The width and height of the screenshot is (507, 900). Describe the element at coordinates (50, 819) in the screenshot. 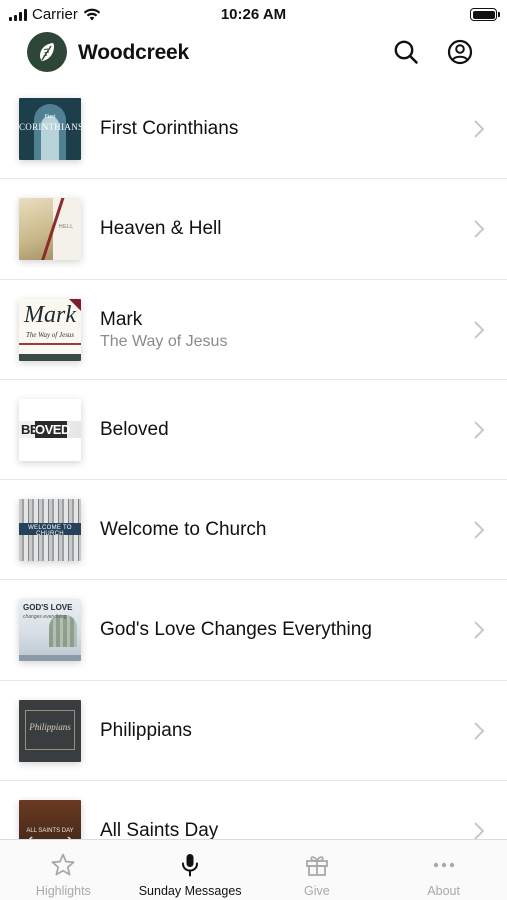

I see `series-thumbnail: ALL SAINTS DAY` at that location.